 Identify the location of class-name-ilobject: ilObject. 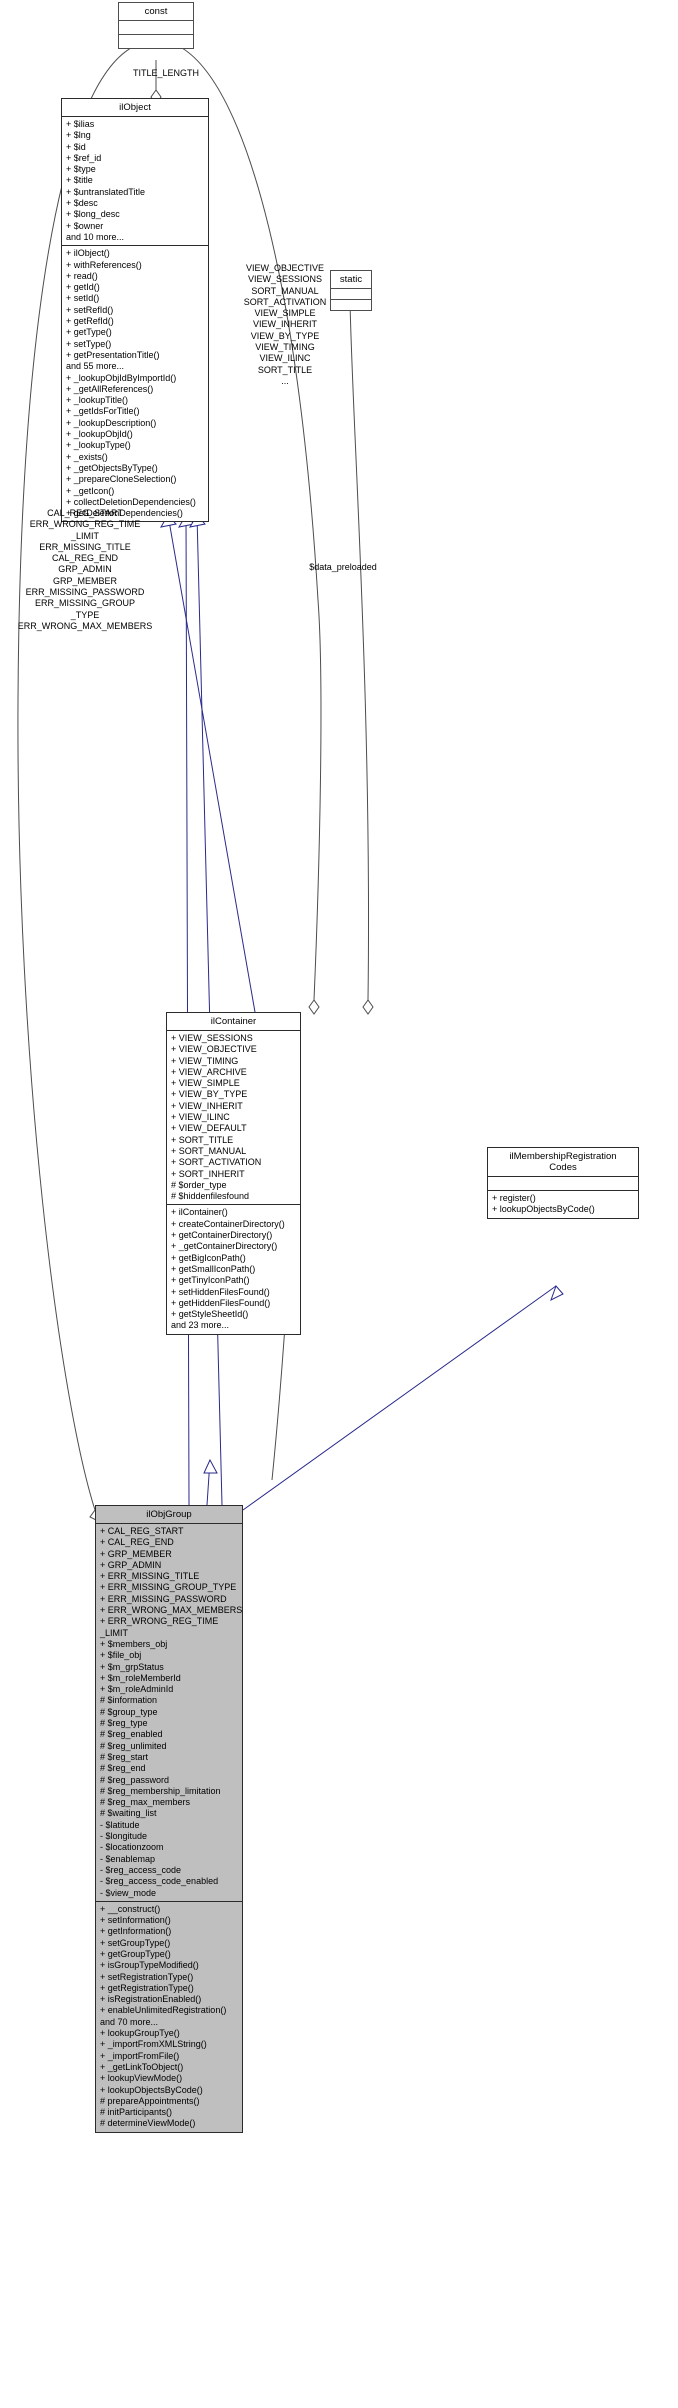
(135, 108).